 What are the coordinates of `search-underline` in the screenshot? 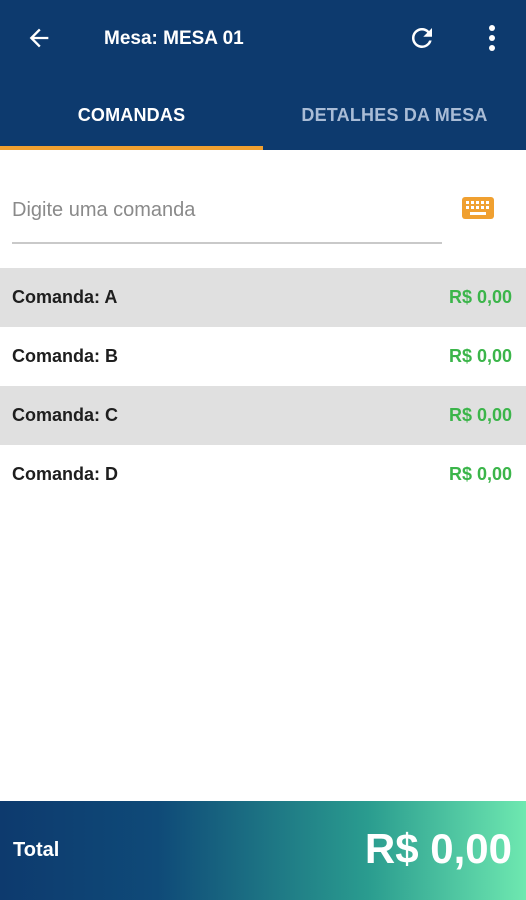 It's located at (227, 243).